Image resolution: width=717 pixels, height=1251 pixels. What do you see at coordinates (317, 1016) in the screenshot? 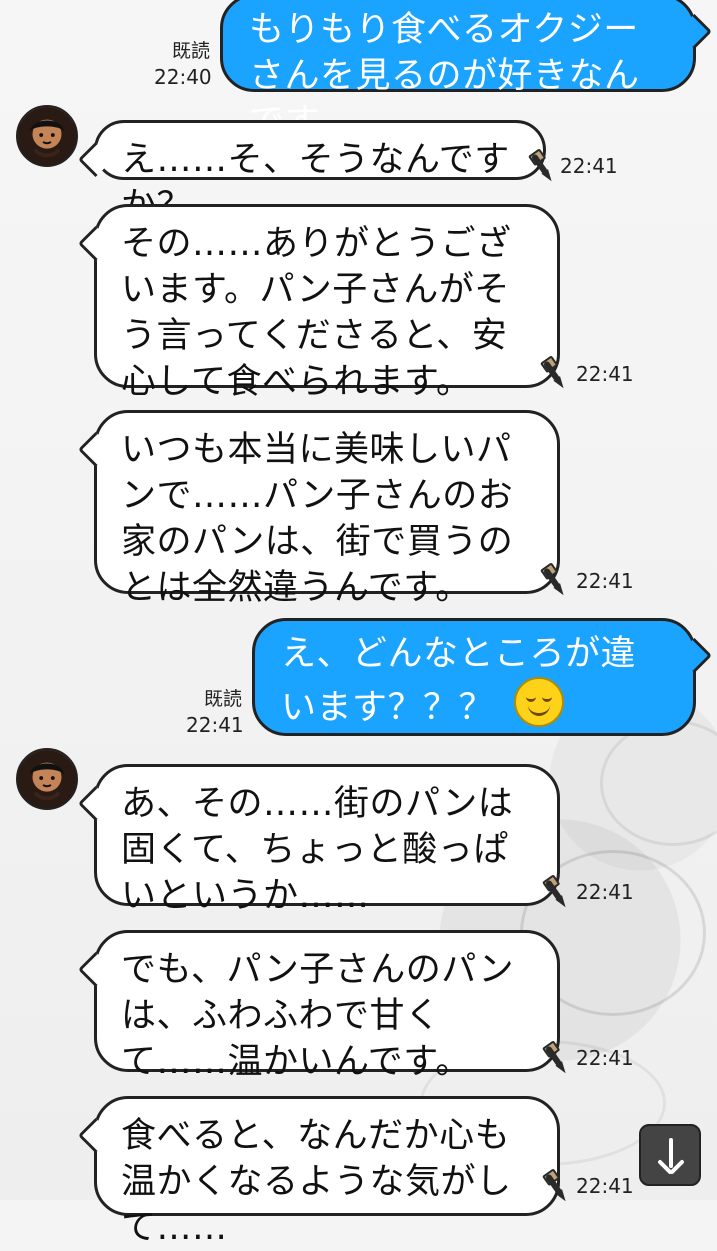
I see `message-text: でも、パン子さんのパンは、ふわふわで甘くて……温かいんです。` at bounding box center [317, 1016].